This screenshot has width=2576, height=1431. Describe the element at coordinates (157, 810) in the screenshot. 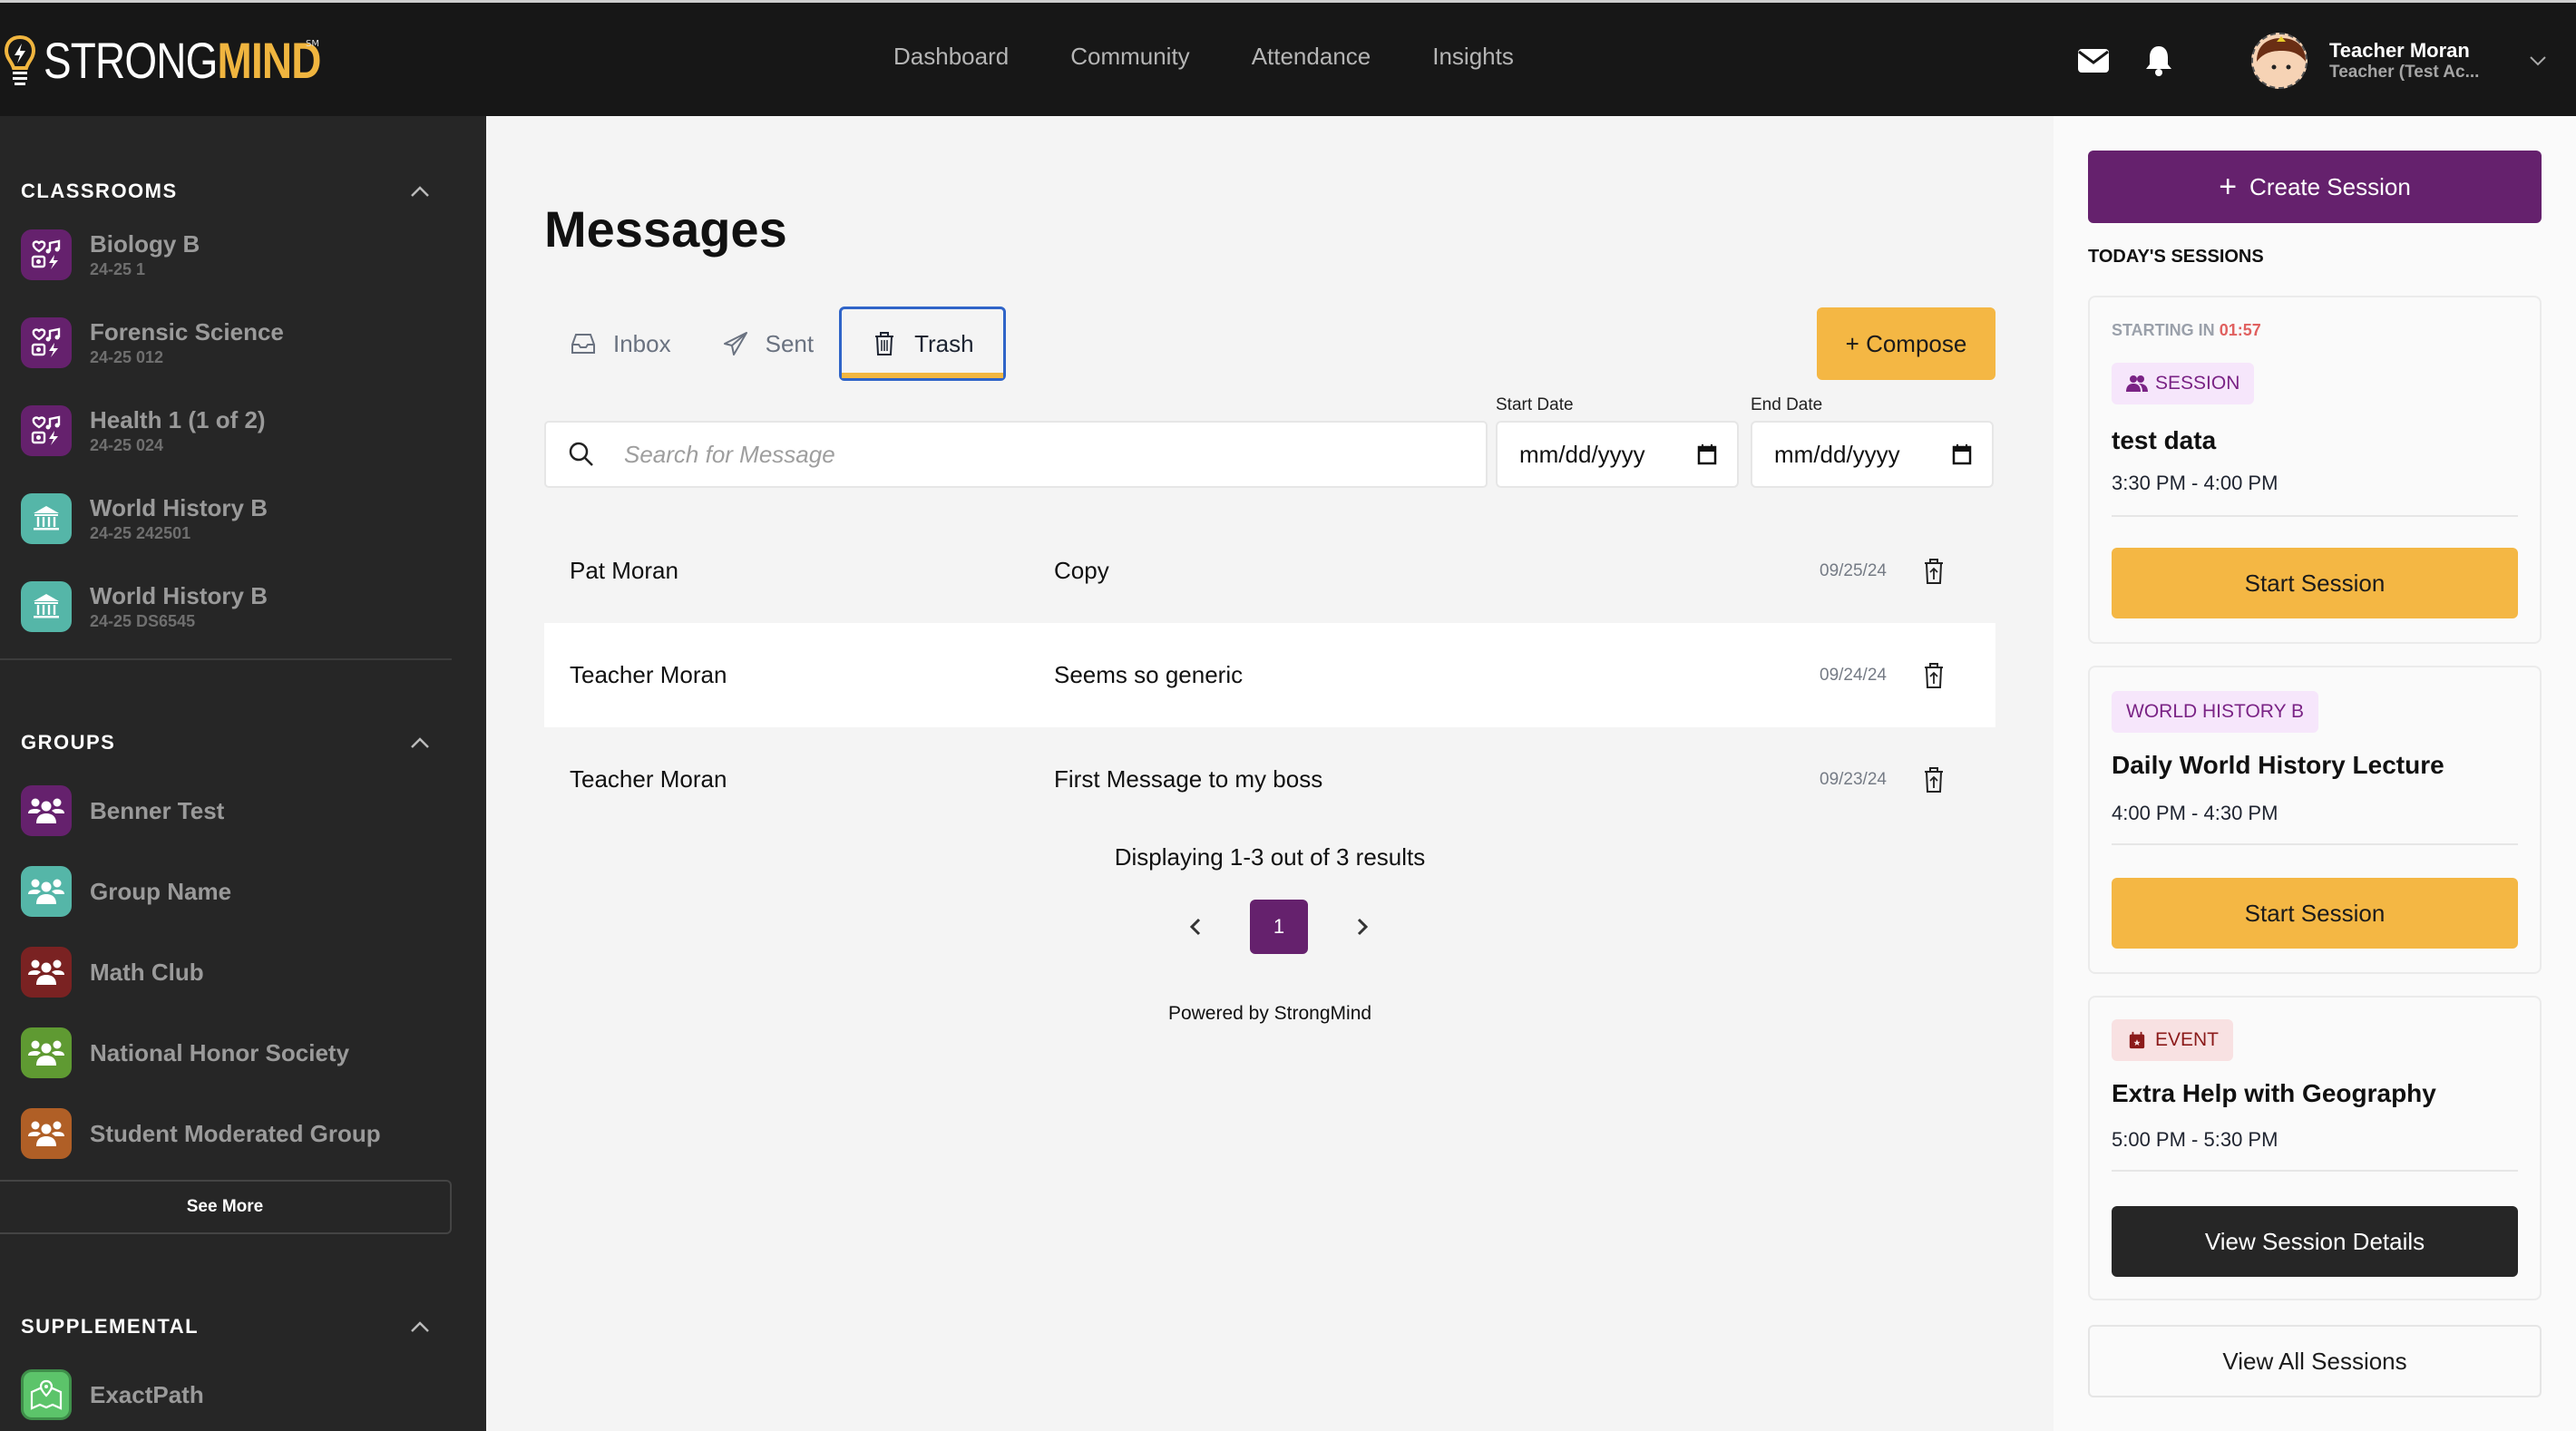

I see `group-name: Benner Test` at that location.